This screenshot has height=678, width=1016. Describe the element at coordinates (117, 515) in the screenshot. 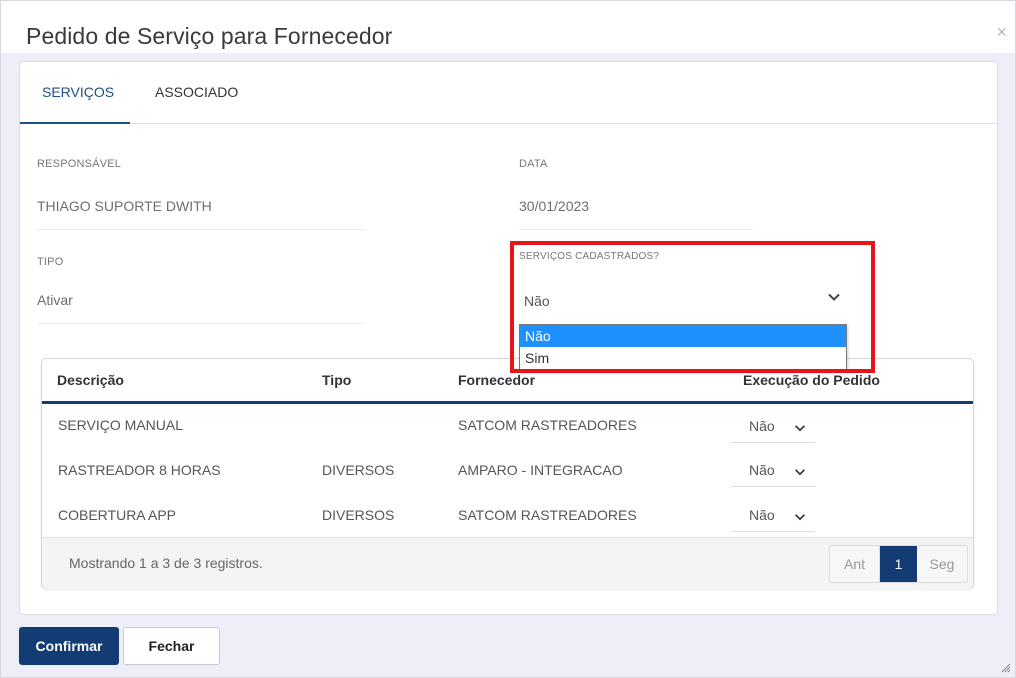

I see `row-3-descricao: COBERTURA APP` at that location.